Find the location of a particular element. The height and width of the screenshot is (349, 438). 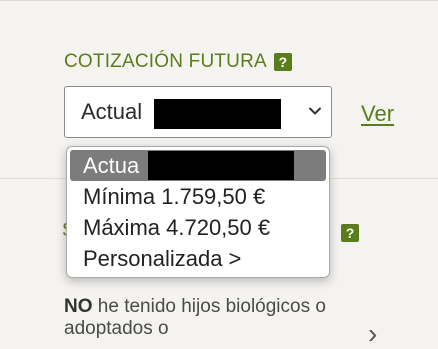

option-minima: Mínima 1.759,50 € is located at coordinates (198, 196).